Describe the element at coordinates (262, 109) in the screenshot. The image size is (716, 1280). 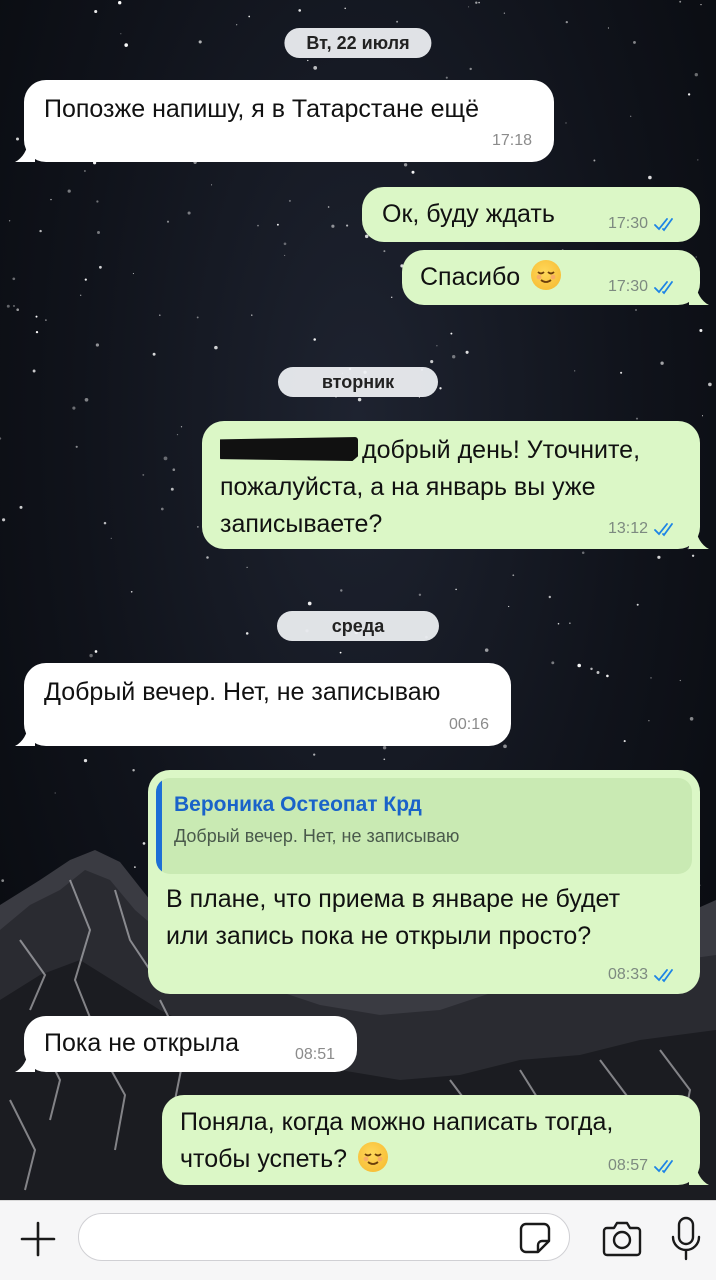
I see `message-text: Попозже напишу, я в Татарстане ещё` at that location.